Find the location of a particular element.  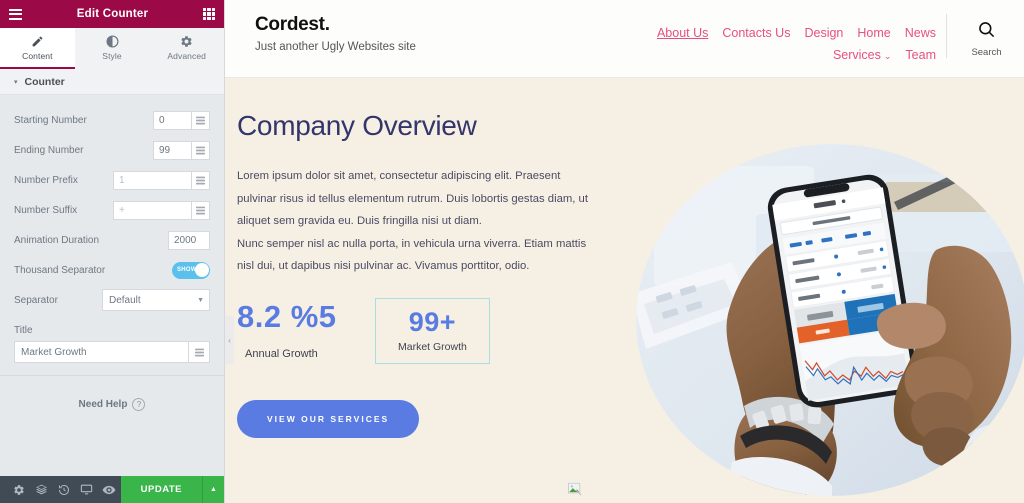

tab-content: Content is located at coordinates (37, 48).